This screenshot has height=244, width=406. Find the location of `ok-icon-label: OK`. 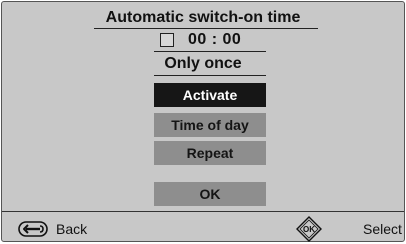

ok-icon-label: OK is located at coordinates (309, 229).